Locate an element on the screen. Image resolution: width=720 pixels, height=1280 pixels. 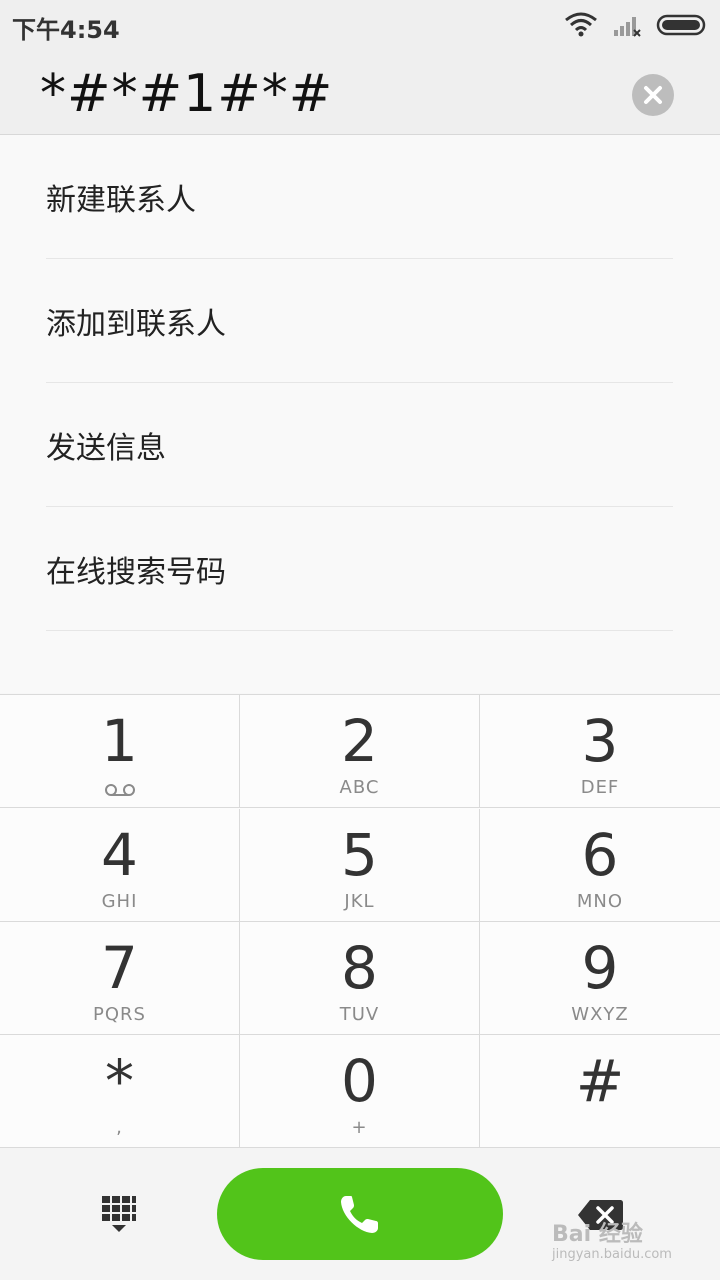
key-letters: PQRS is located at coordinates (119, 1014).